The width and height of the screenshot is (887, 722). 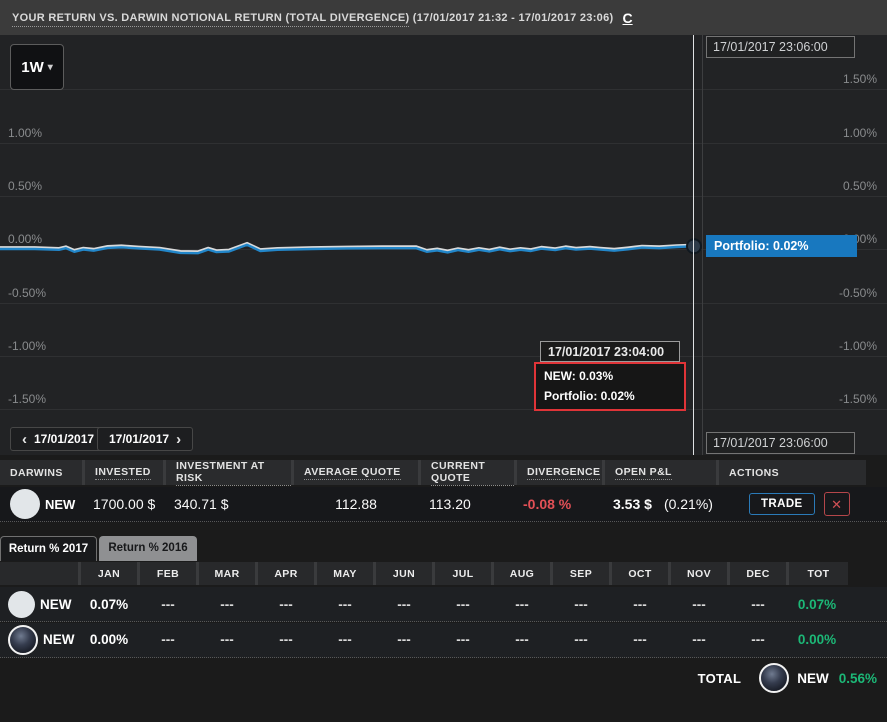 What do you see at coordinates (27, 293) in the screenshot?
I see `y-axis-label-left: -0.50%` at bounding box center [27, 293].